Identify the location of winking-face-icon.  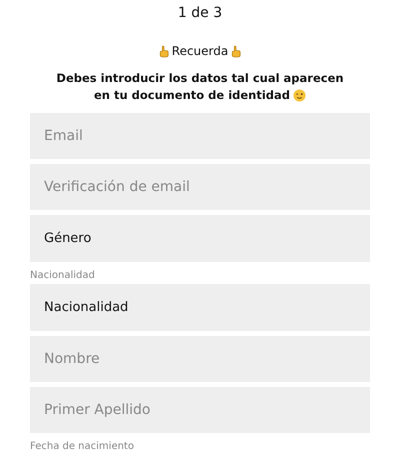
(299, 95).